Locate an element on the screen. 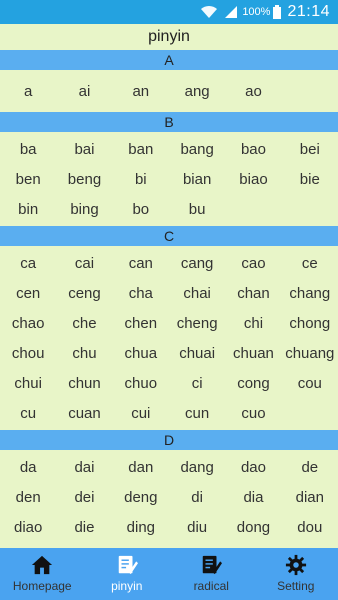  clock: 21:14 is located at coordinates (308, 11).